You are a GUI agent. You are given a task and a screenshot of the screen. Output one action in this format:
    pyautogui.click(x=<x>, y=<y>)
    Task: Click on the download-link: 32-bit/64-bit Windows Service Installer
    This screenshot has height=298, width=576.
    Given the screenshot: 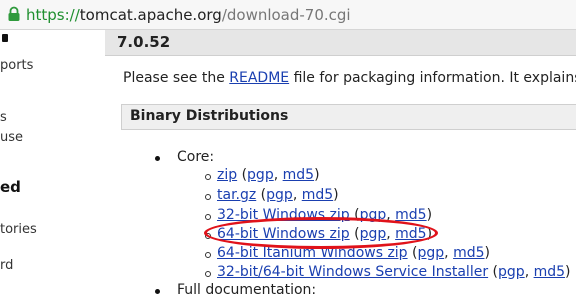 What is the action you would take?
    pyautogui.click(x=352, y=272)
    